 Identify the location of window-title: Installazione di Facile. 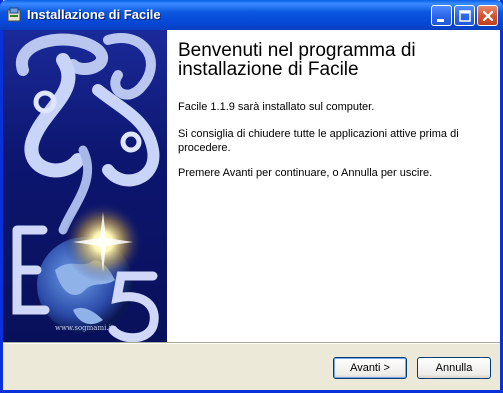
(94, 14).